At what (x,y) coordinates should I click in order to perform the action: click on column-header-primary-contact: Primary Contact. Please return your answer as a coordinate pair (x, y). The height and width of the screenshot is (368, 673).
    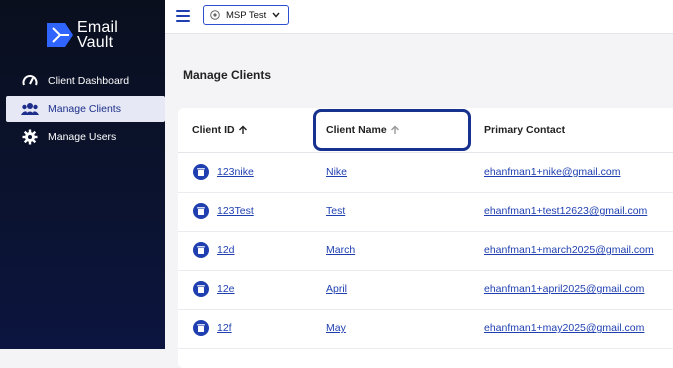
    Looking at the image, I should click on (524, 130).